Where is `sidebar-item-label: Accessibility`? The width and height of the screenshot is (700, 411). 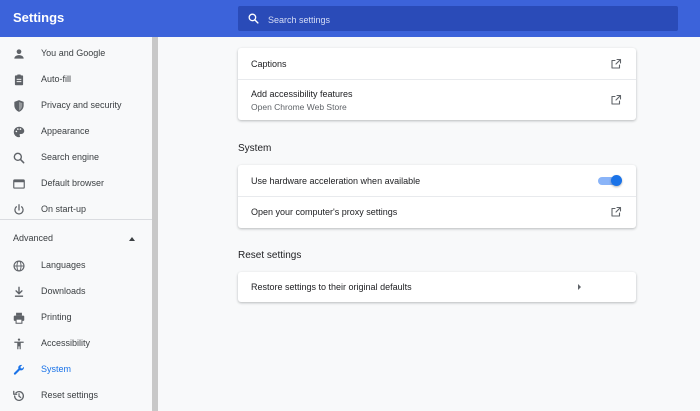
sidebar-item-label: Accessibility is located at coordinates (66, 343).